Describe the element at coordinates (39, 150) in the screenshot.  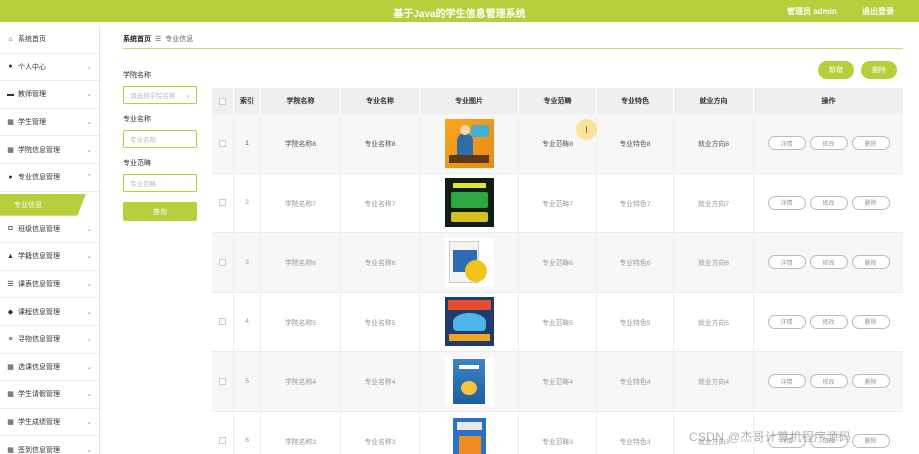
I see `sidebar-item-label: 学院信息管理` at that location.